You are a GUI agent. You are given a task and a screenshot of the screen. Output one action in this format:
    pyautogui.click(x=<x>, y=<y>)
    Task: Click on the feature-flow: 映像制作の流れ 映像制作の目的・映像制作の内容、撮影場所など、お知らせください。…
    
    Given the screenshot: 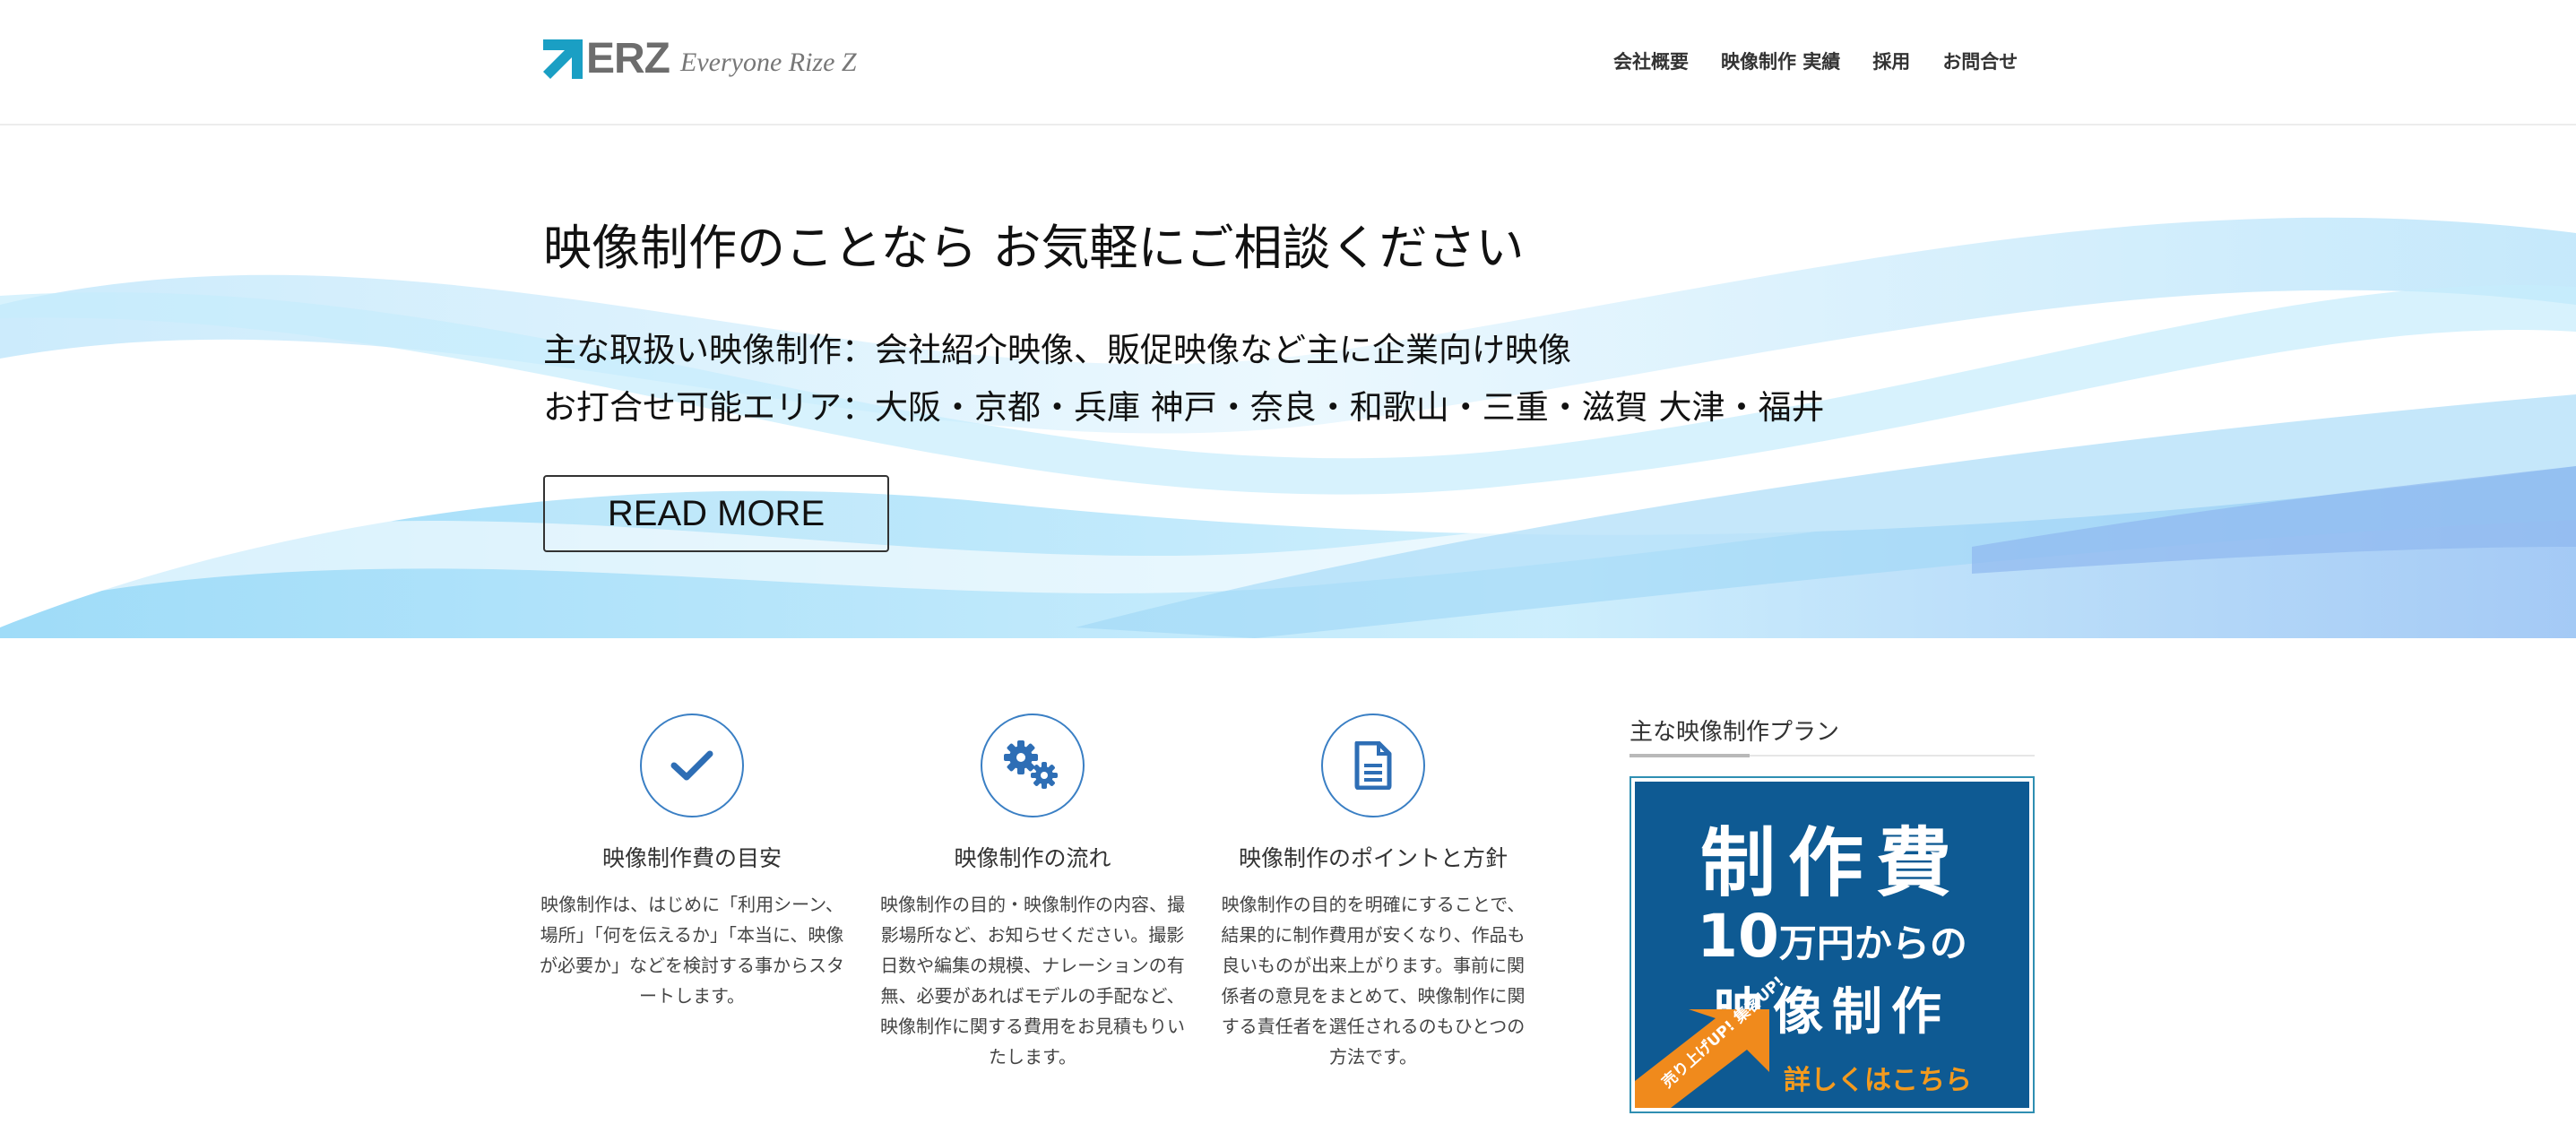 What is the action you would take?
    pyautogui.click(x=1032, y=893)
    